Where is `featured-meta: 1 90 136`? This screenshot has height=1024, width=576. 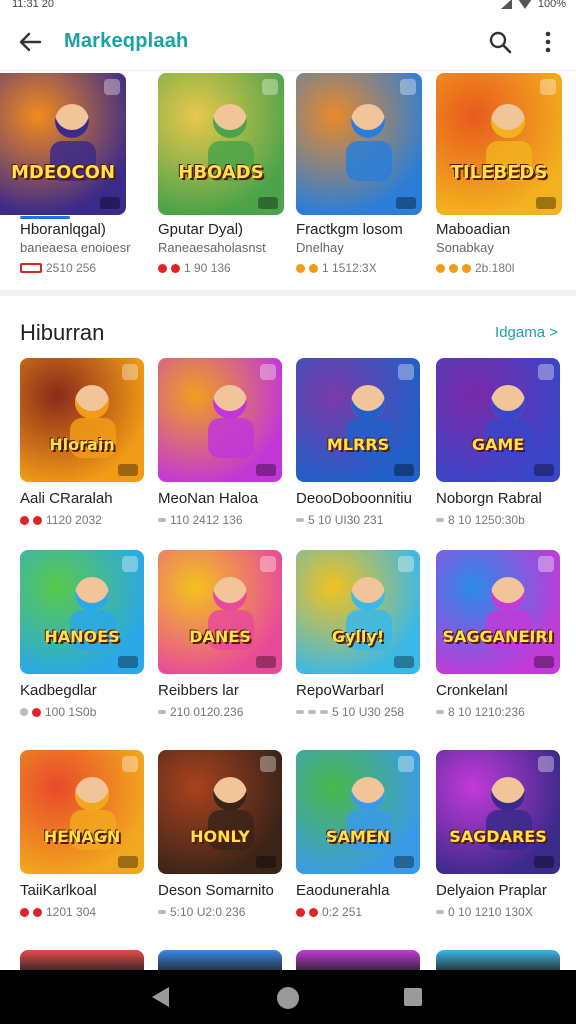
featured-meta: 1 90 136 is located at coordinates (221, 268).